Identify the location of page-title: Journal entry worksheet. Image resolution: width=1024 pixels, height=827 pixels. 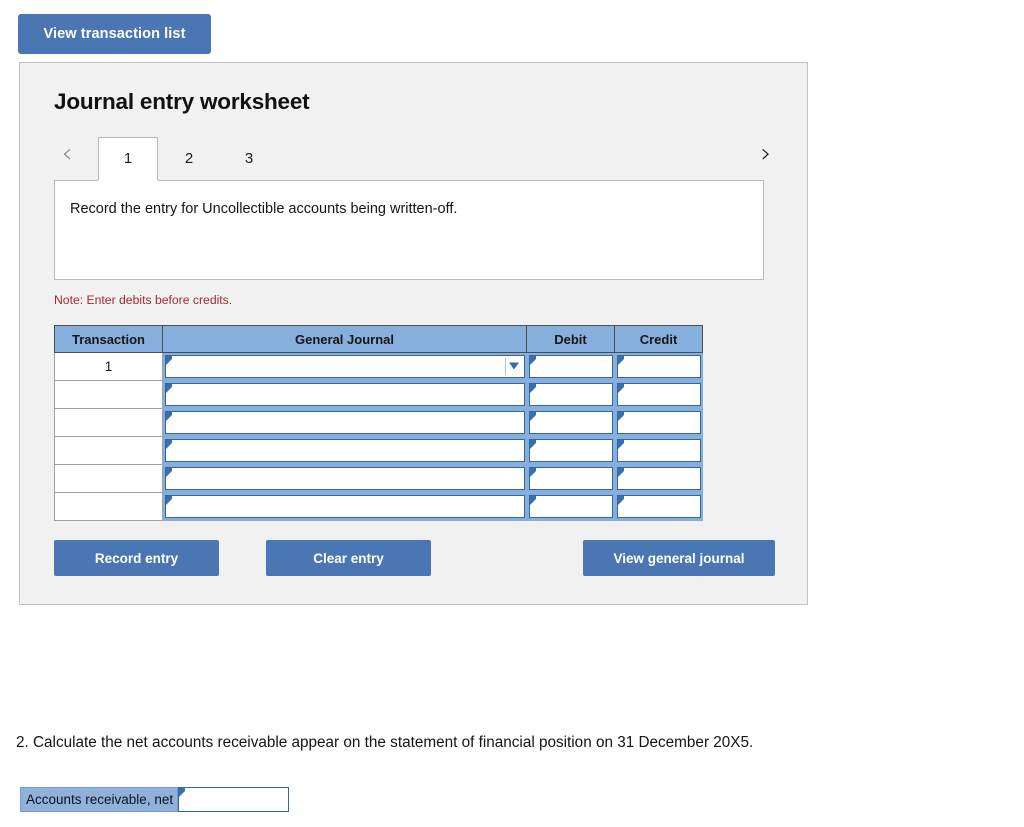
(182, 101).